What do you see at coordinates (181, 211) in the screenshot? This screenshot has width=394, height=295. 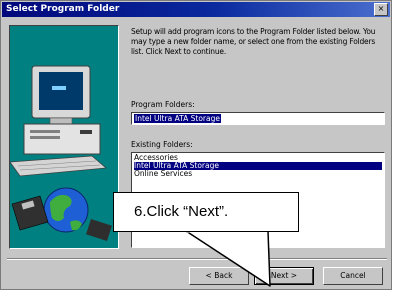 I see `callout-text: 6.Click “Next”.` at bounding box center [181, 211].